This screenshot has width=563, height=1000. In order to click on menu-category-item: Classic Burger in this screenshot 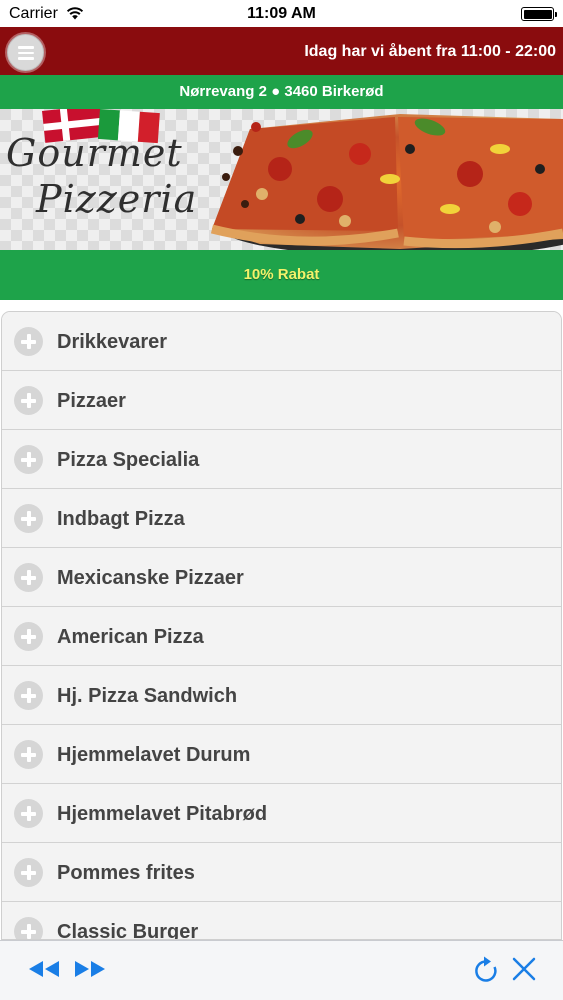, I will do `click(281, 921)`.